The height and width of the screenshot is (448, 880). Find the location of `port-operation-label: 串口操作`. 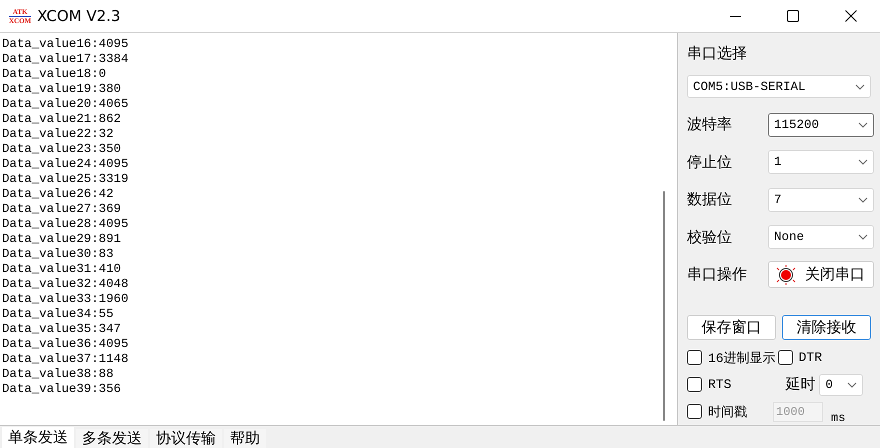

port-operation-label: 串口操作 is located at coordinates (717, 274).